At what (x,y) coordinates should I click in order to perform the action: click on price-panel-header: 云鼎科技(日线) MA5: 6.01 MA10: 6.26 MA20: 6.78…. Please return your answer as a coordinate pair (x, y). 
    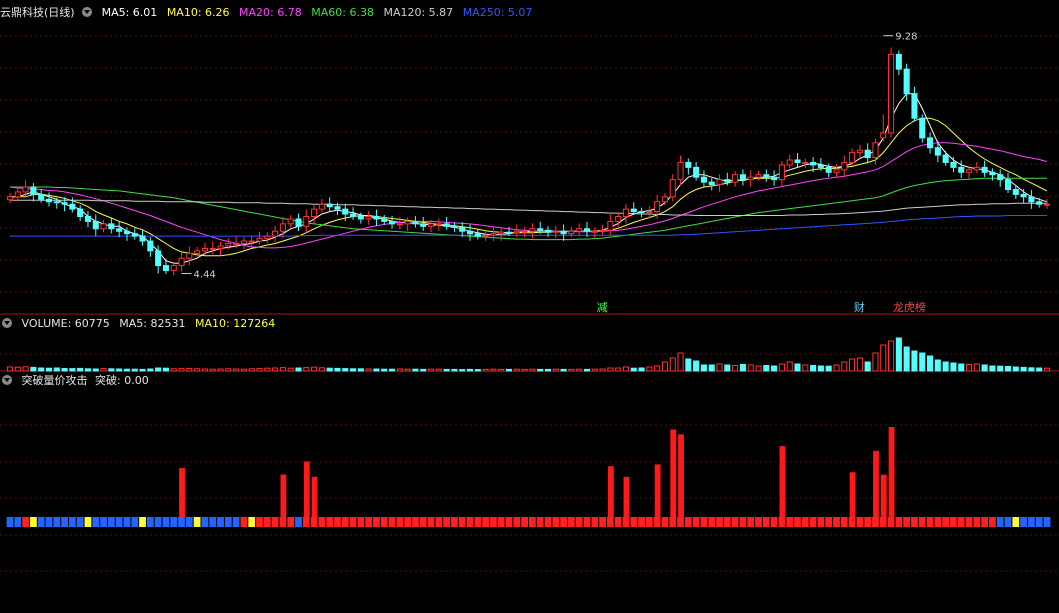
    Looking at the image, I should click on (269, 13).